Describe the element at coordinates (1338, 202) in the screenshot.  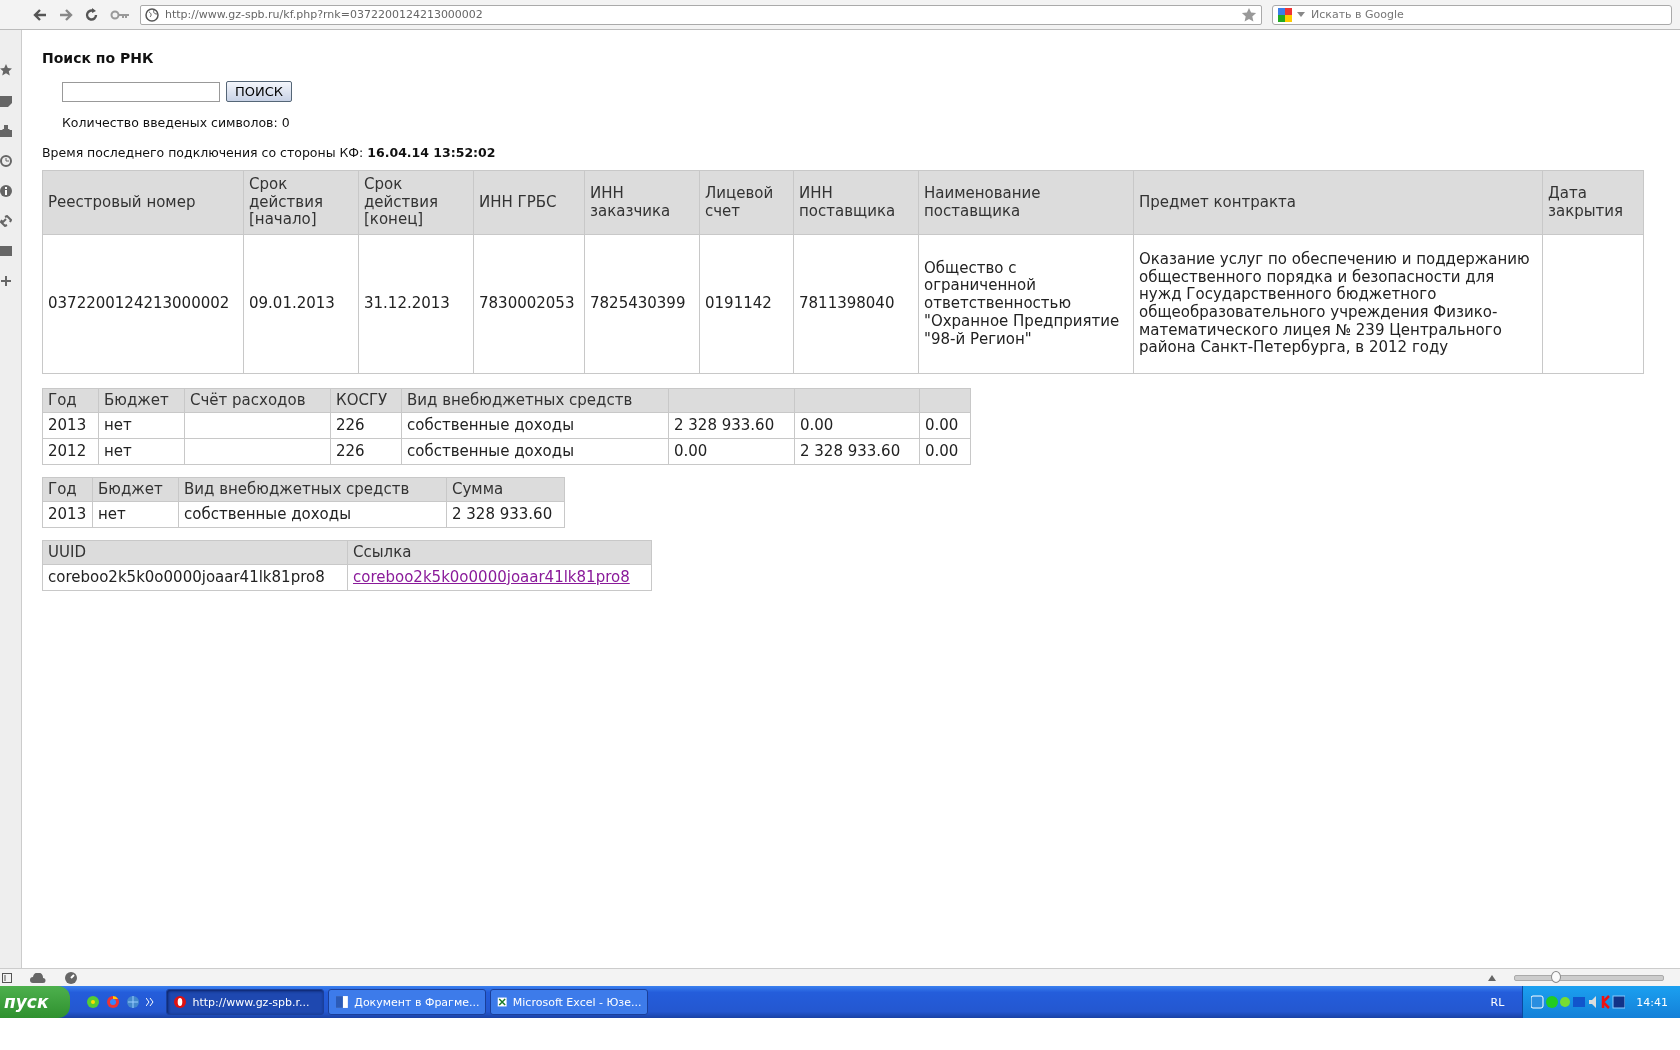
I see `column-header: Предмет контракта` at that location.